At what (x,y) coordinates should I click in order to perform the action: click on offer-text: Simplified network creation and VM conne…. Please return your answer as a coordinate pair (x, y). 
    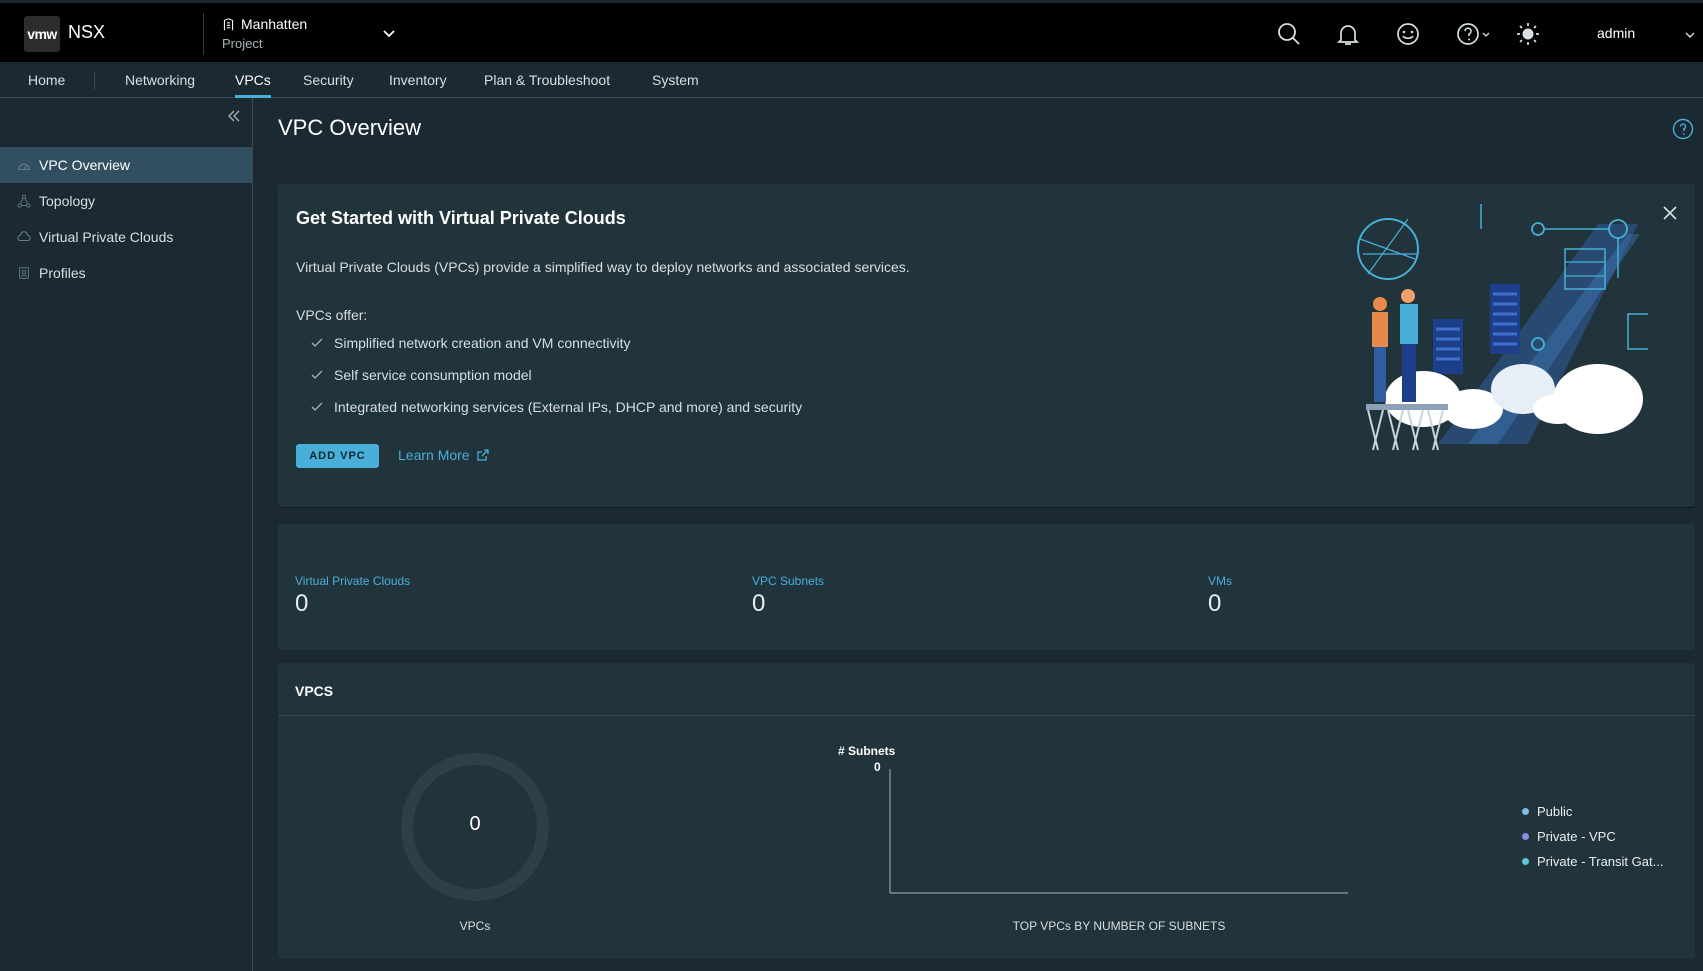
    Looking at the image, I should click on (482, 343).